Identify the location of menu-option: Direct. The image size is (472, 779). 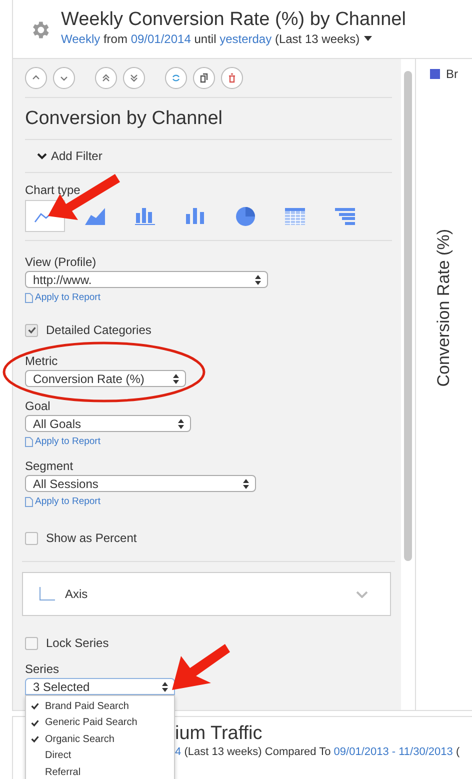
(100, 756).